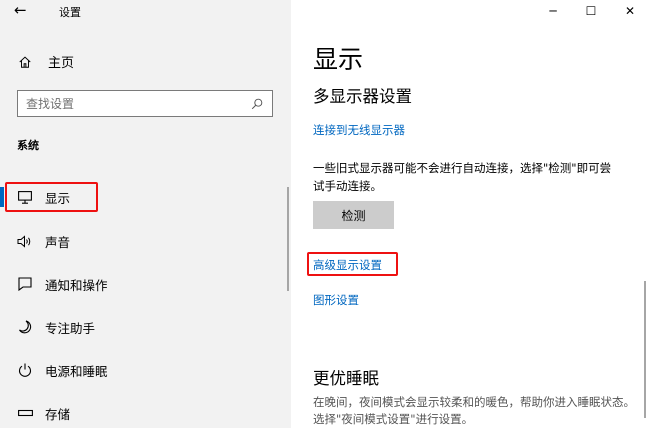  Describe the element at coordinates (70, 328) in the screenshot. I see `sidebar-item-label: 专注助手` at that location.